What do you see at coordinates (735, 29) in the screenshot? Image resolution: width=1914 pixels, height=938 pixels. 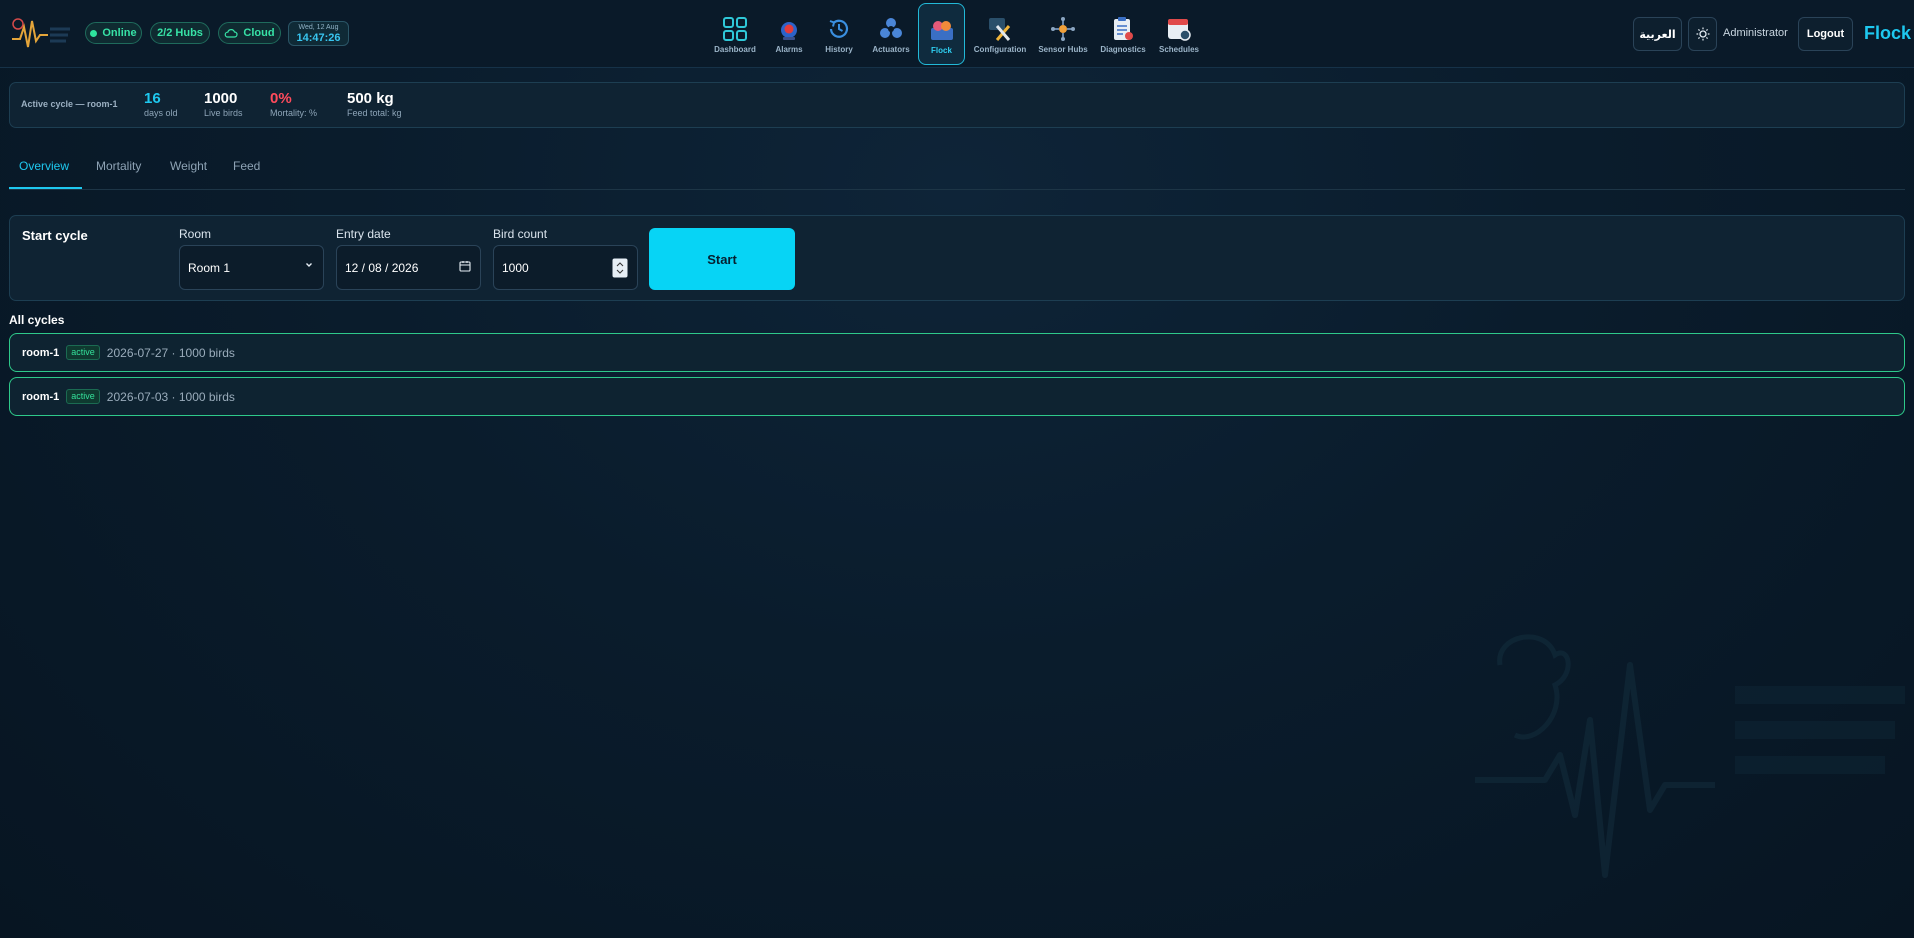 I see `dashboard-icon` at bounding box center [735, 29].